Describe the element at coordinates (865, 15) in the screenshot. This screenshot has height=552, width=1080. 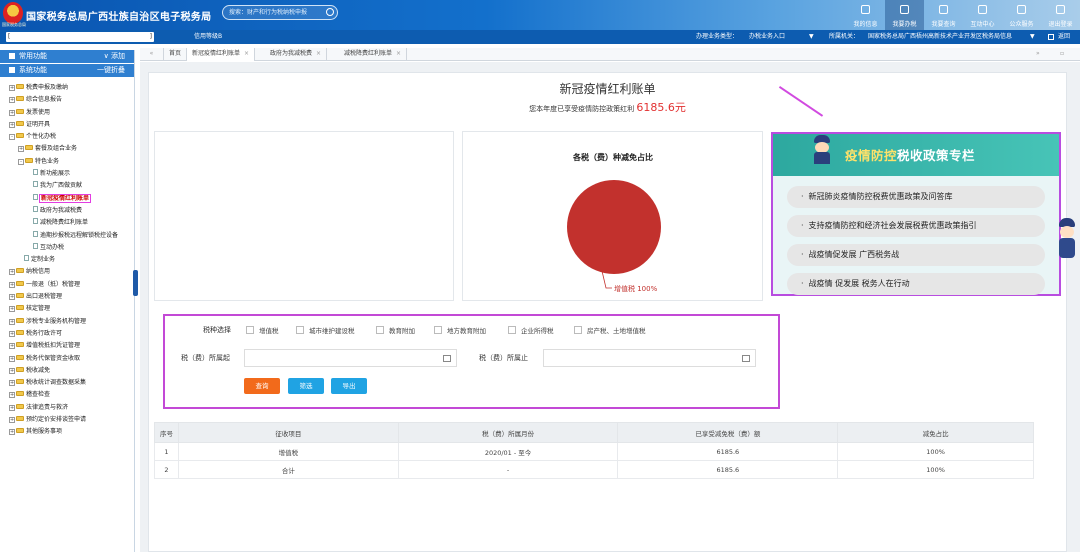
I see `nav-my-info: 我的信息` at that location.